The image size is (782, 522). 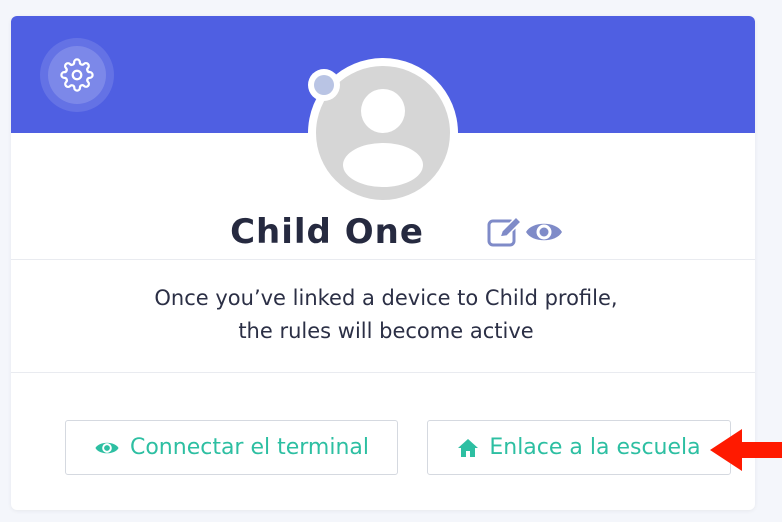 I want to click on settings-button-inner, so click(x=77, y=75).